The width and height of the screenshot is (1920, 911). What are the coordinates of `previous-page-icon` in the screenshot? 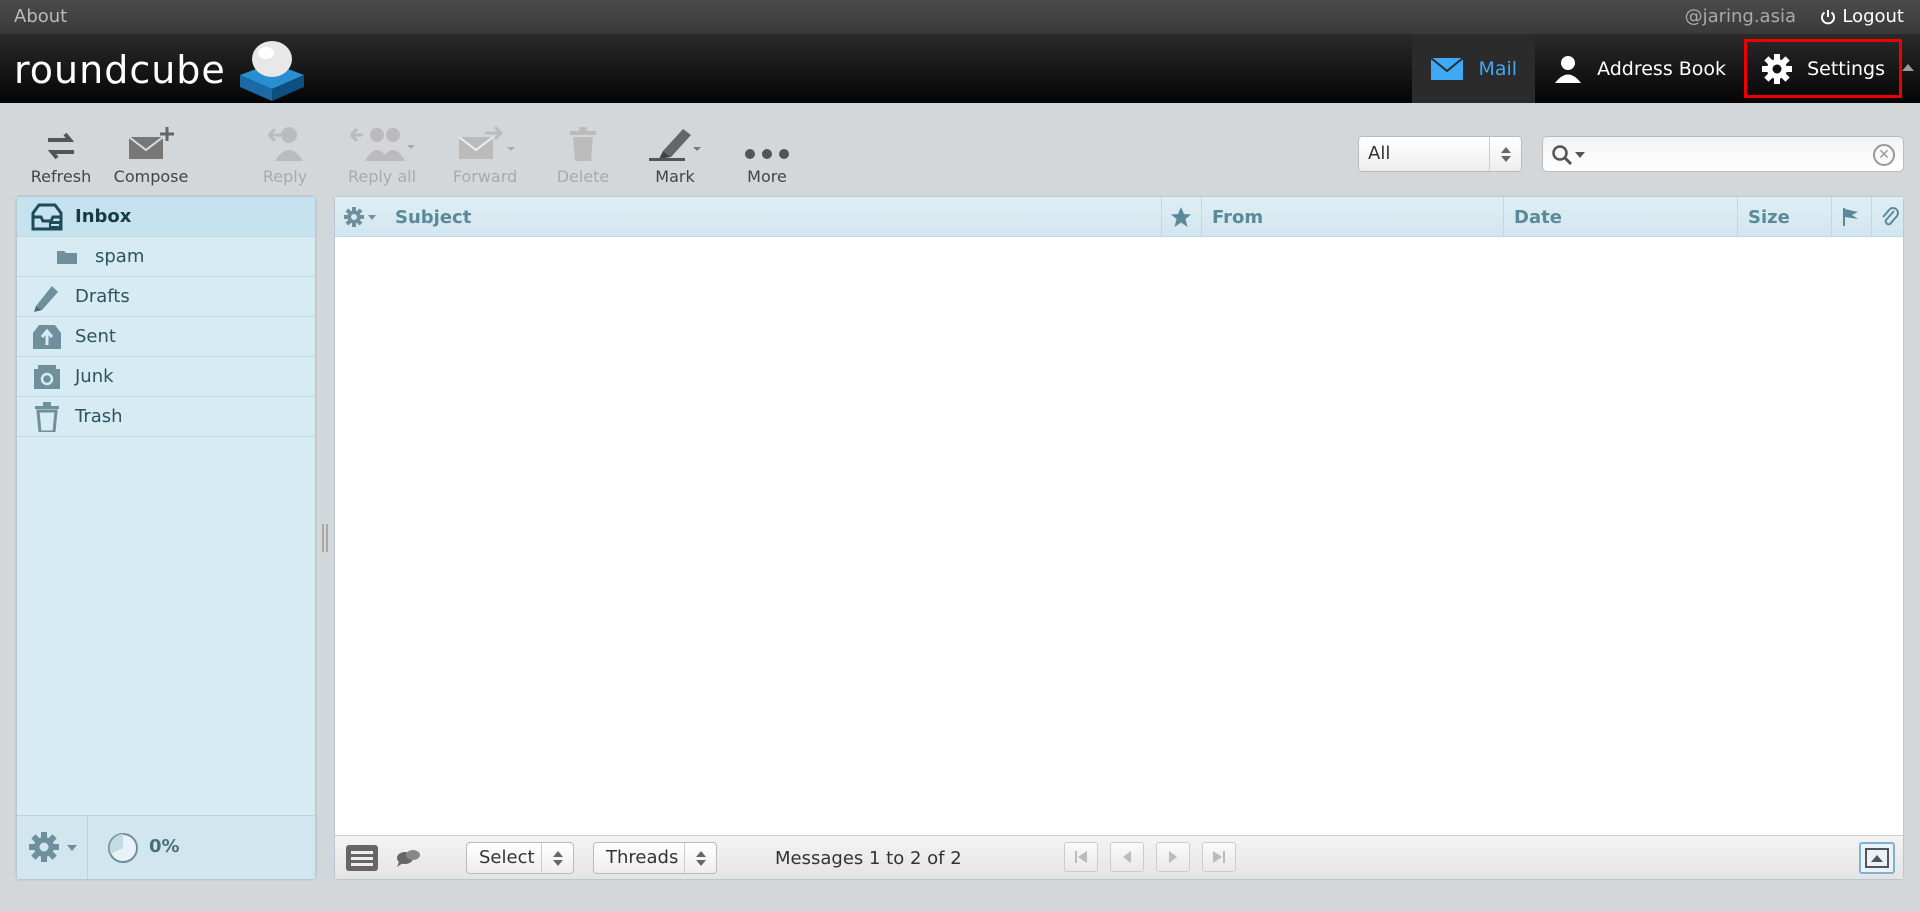 It's located at (1127, 857).